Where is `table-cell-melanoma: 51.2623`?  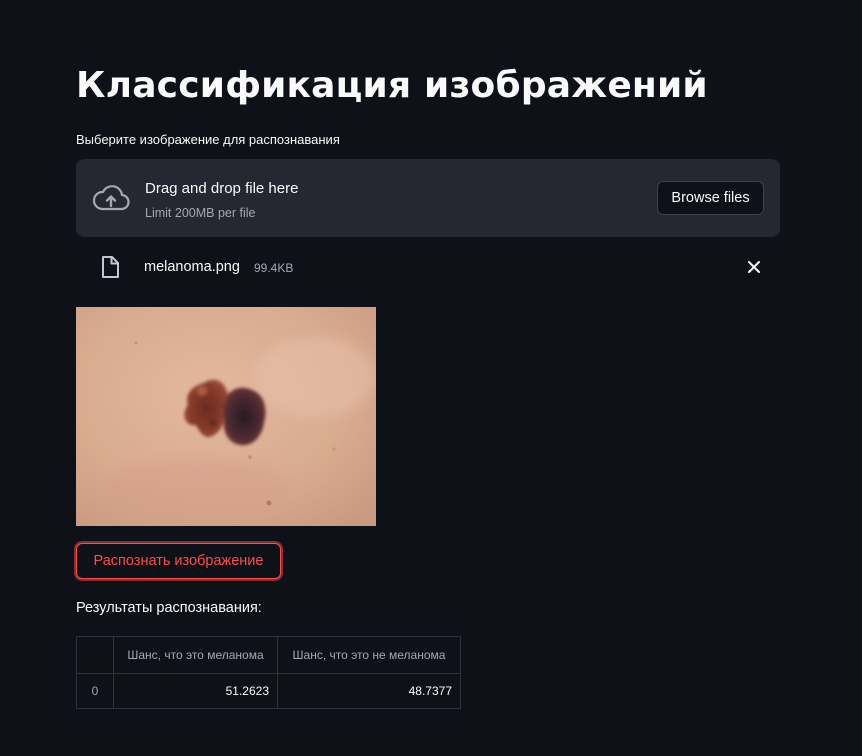 table-cell-melanoma: 51.2623 is located at coordinates (195, 691).